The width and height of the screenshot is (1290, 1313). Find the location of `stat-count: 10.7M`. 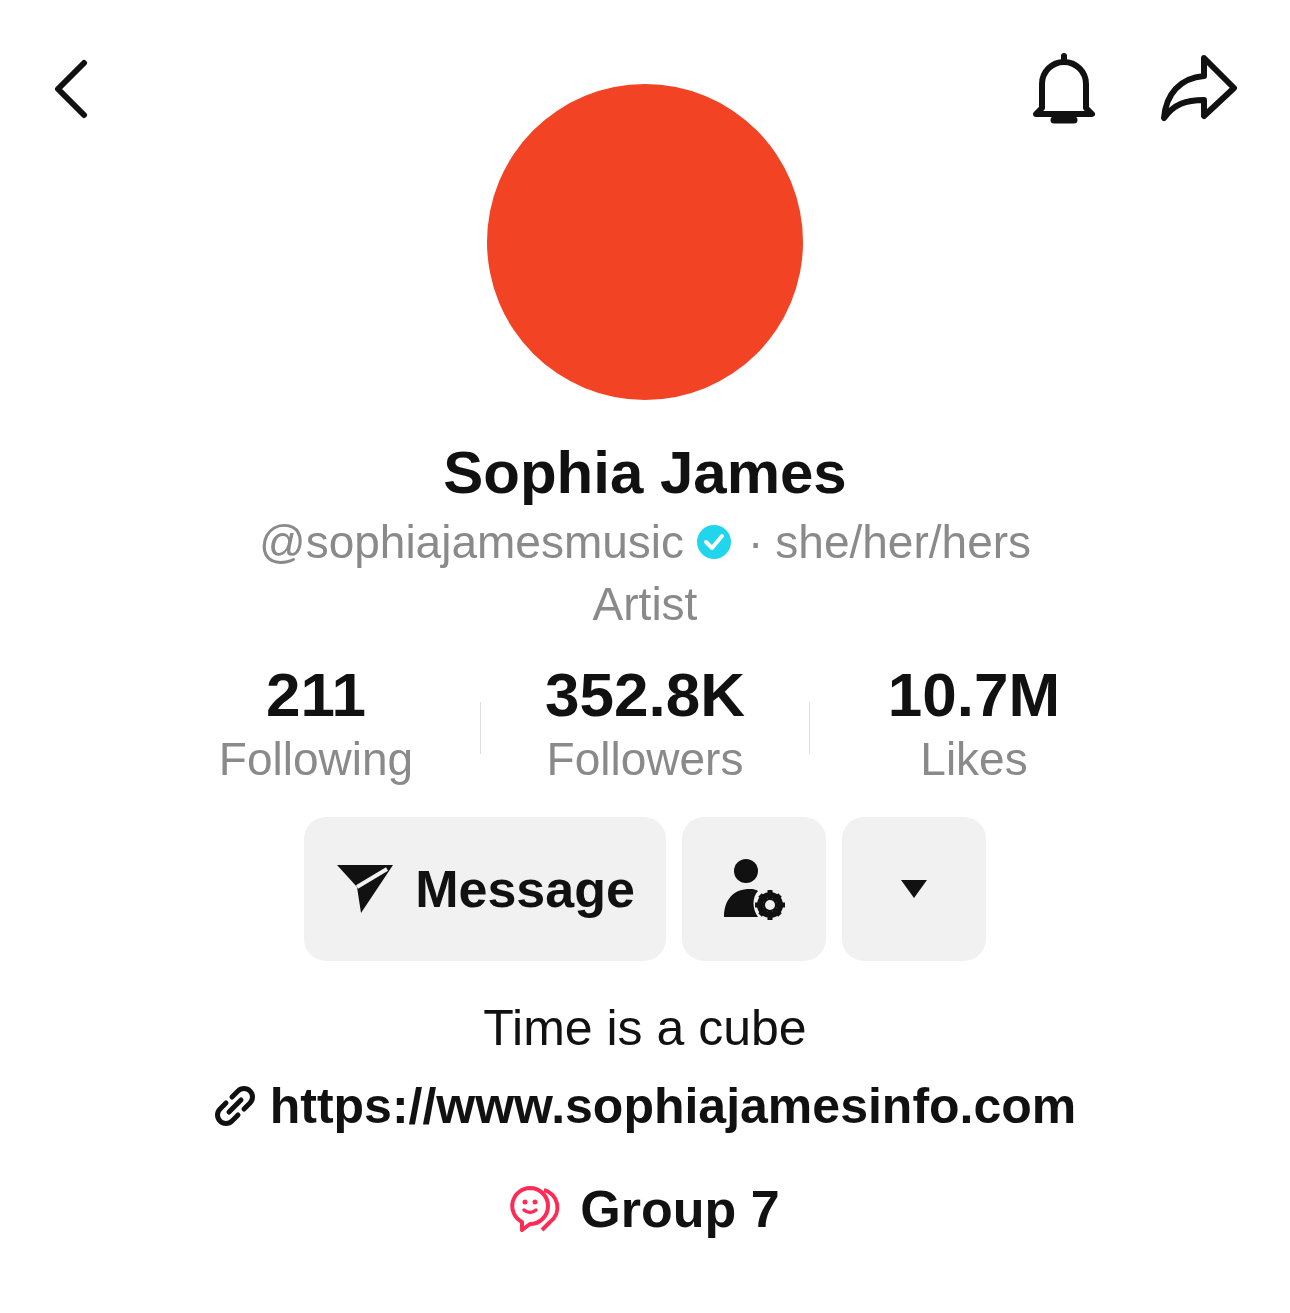

stat-count: 10.7M is located at coordinates (974, 695).